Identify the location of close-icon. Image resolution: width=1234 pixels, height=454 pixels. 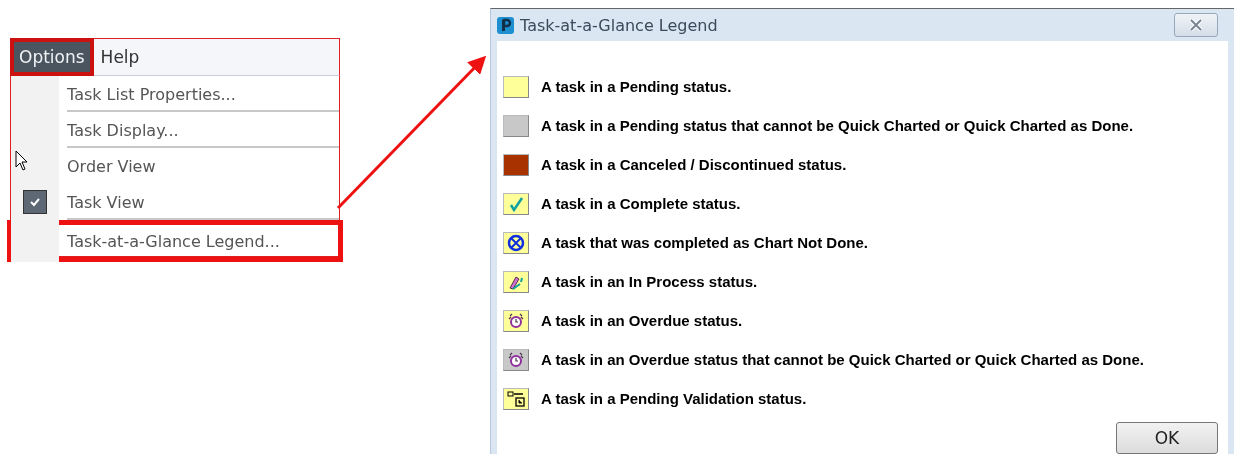
(1196, 25).